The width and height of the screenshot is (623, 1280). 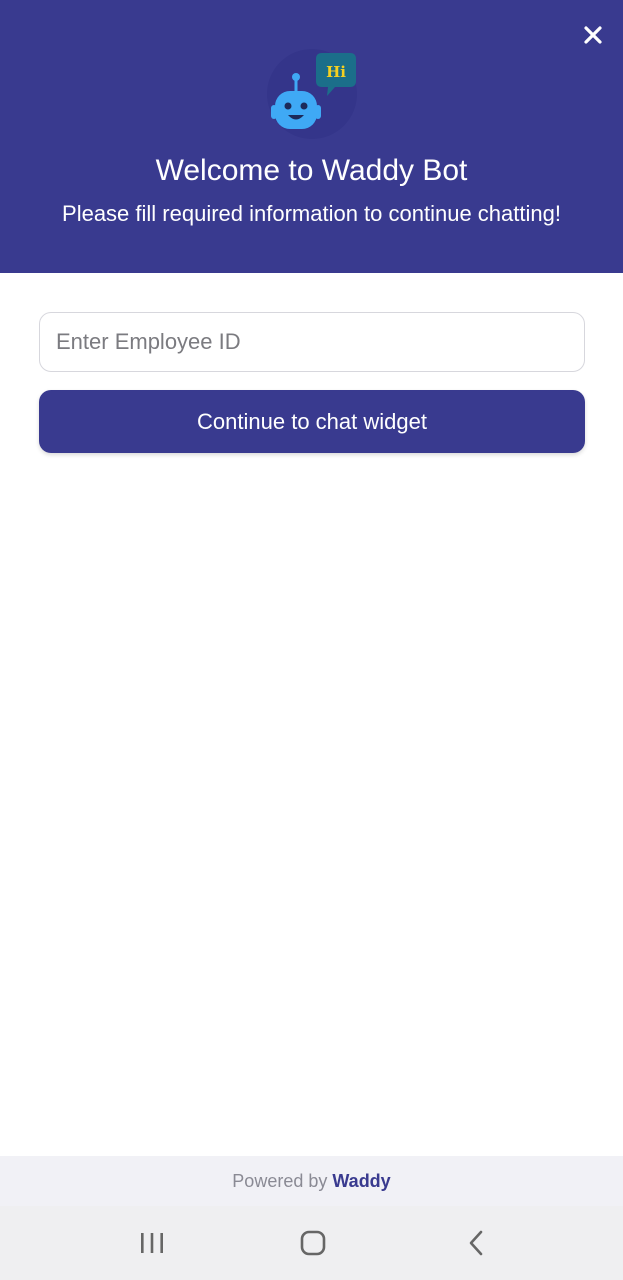 What do you see at coordinates (280, 1180) in the screenshot?
I see `powered-by-label: Powered by` at bounding box center [280, 1180].